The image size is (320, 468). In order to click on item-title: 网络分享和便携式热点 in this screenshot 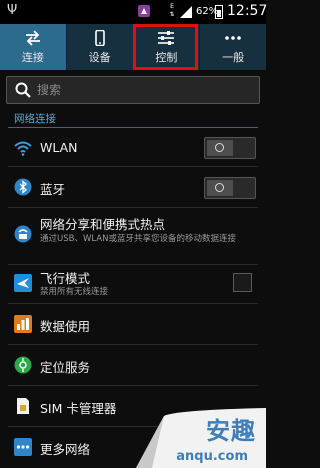, I will do `click(103, 224)`.